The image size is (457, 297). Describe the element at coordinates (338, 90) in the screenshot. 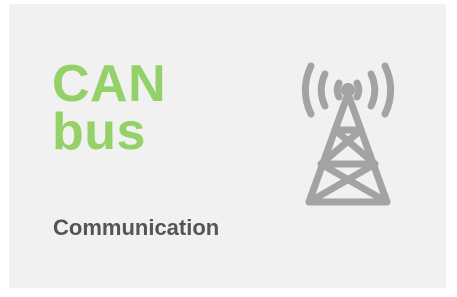

I see `signal-arc-inner-left` at that location.